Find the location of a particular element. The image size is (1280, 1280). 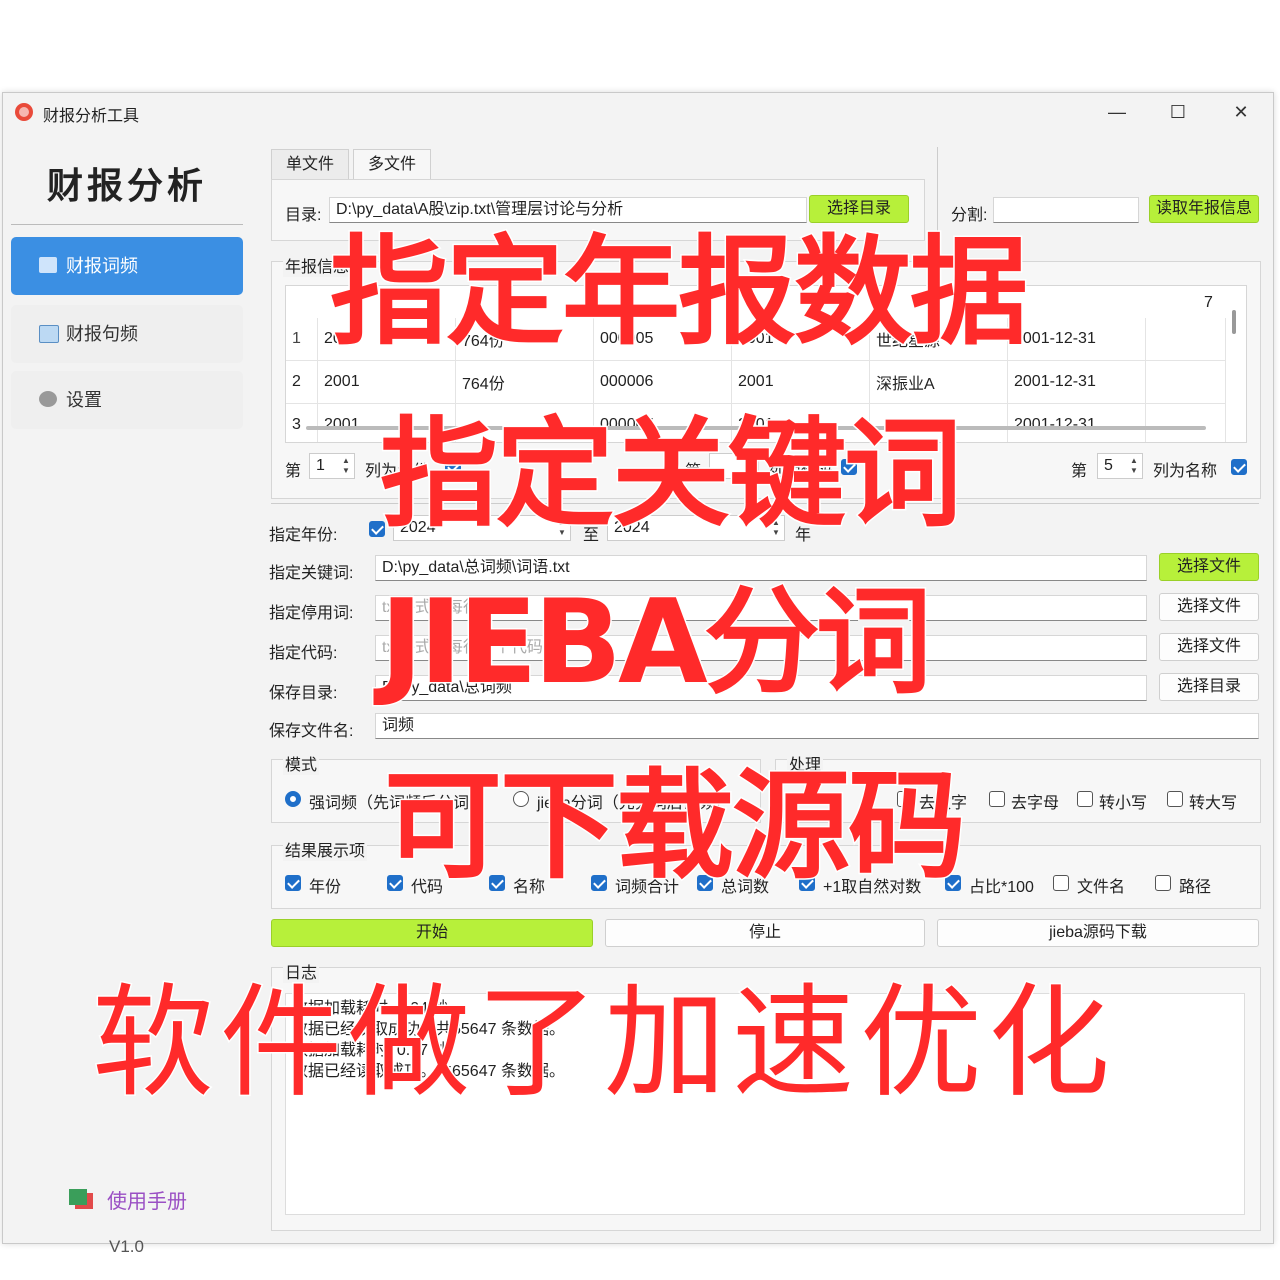

result-path-checkbox is located at coordinates (1163, 883).